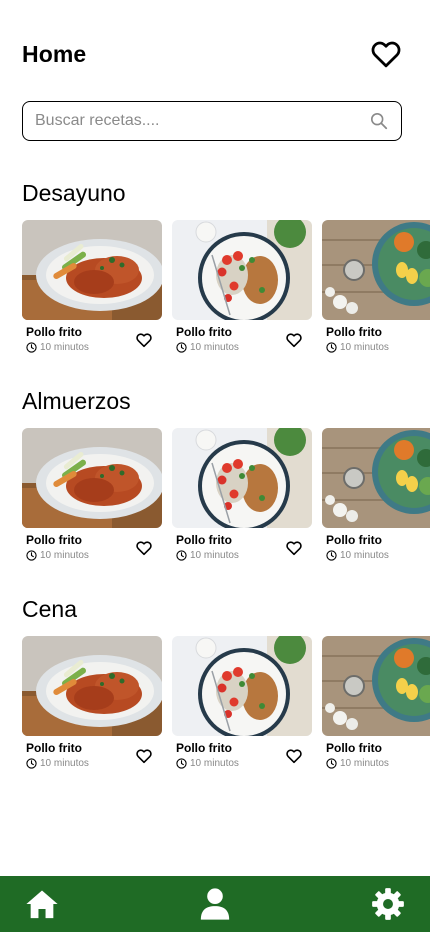  I want to click on search-bar, so click(212, 121).